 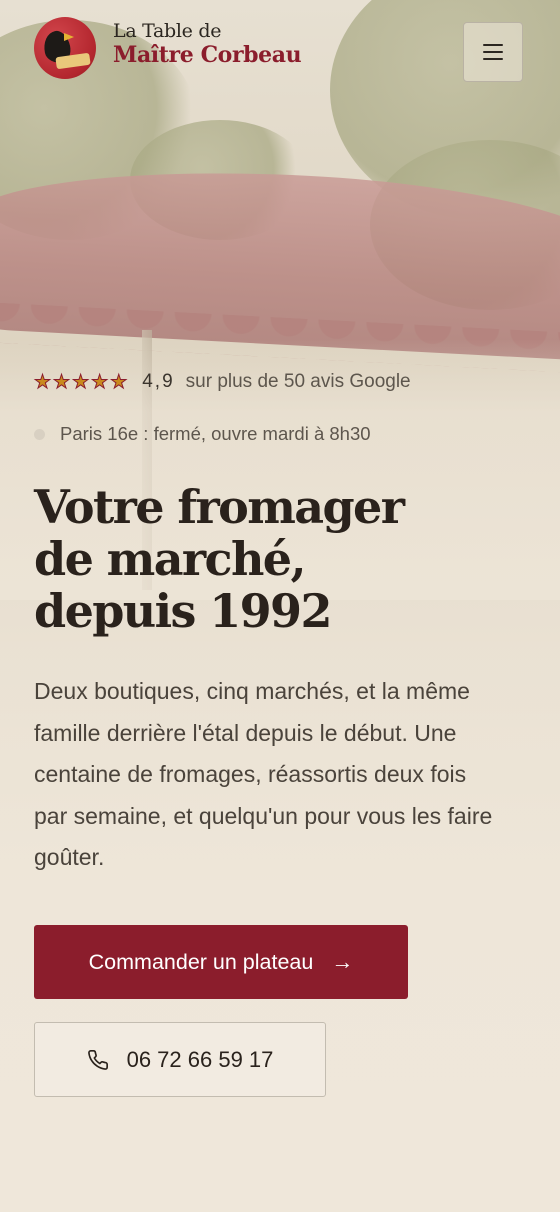 What do you see at coordinates (200, 1059) in the screenshot?
I see `phone-number: 06 72 66 59 17` at bounding box center [200, 1059].